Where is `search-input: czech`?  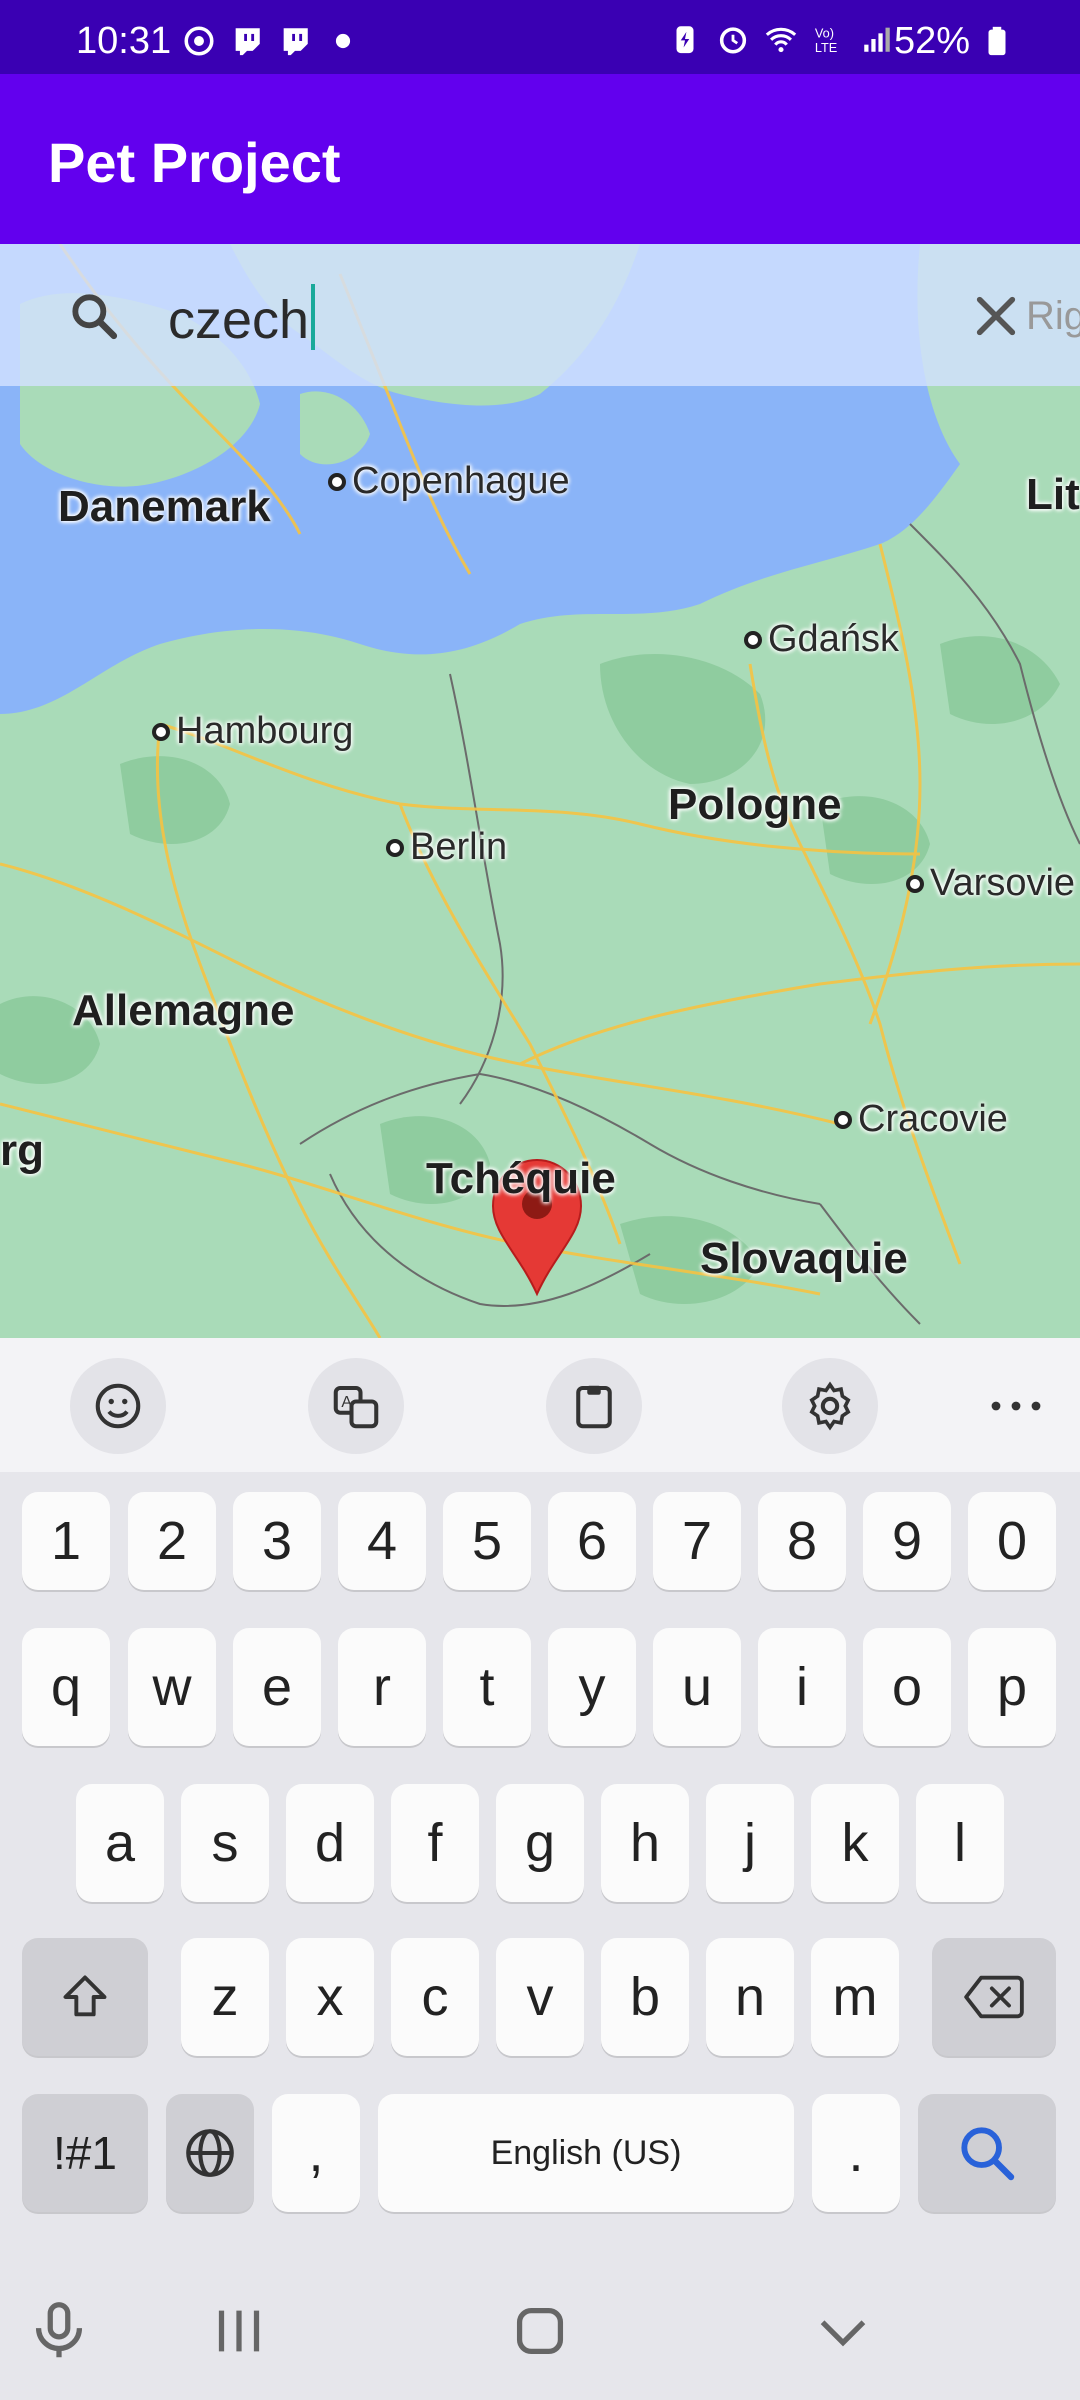 search-input: czech is located at coordinates (242, 317).